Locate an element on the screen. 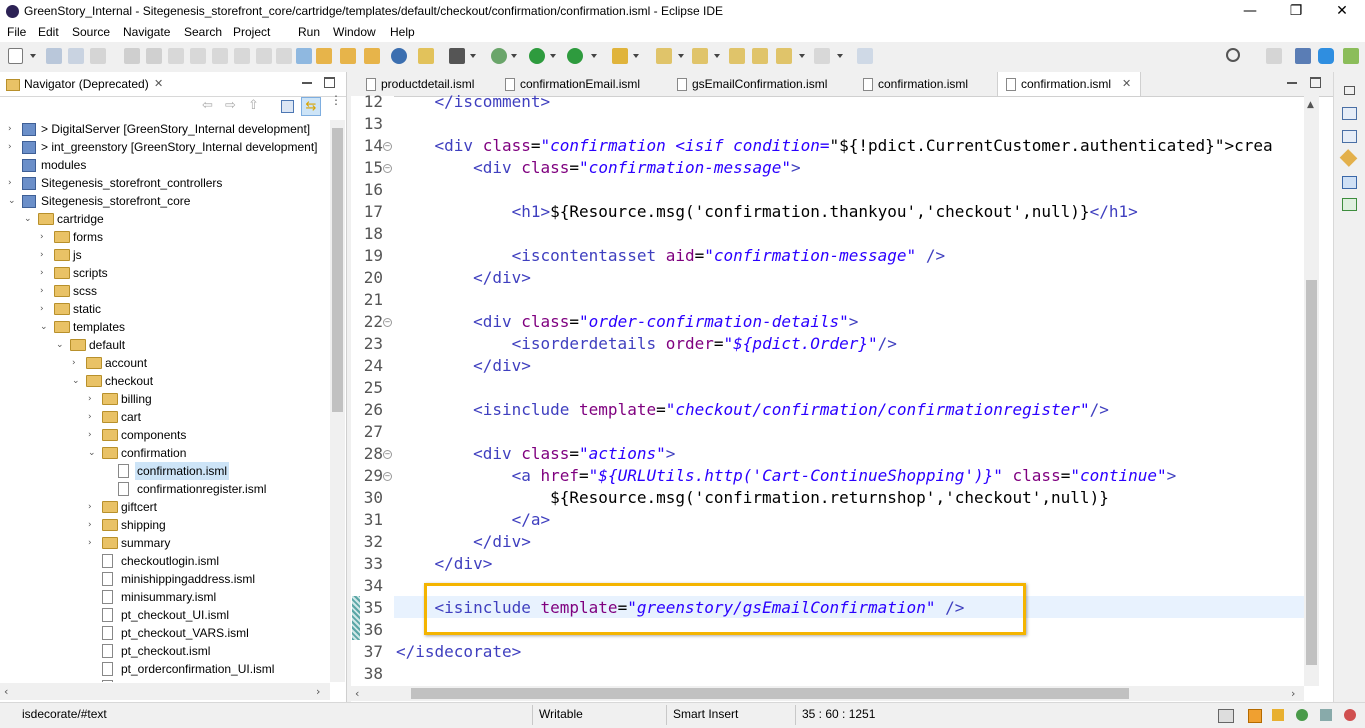  tree-item: ⌄ confirmation is located at coordinates (165, 453).